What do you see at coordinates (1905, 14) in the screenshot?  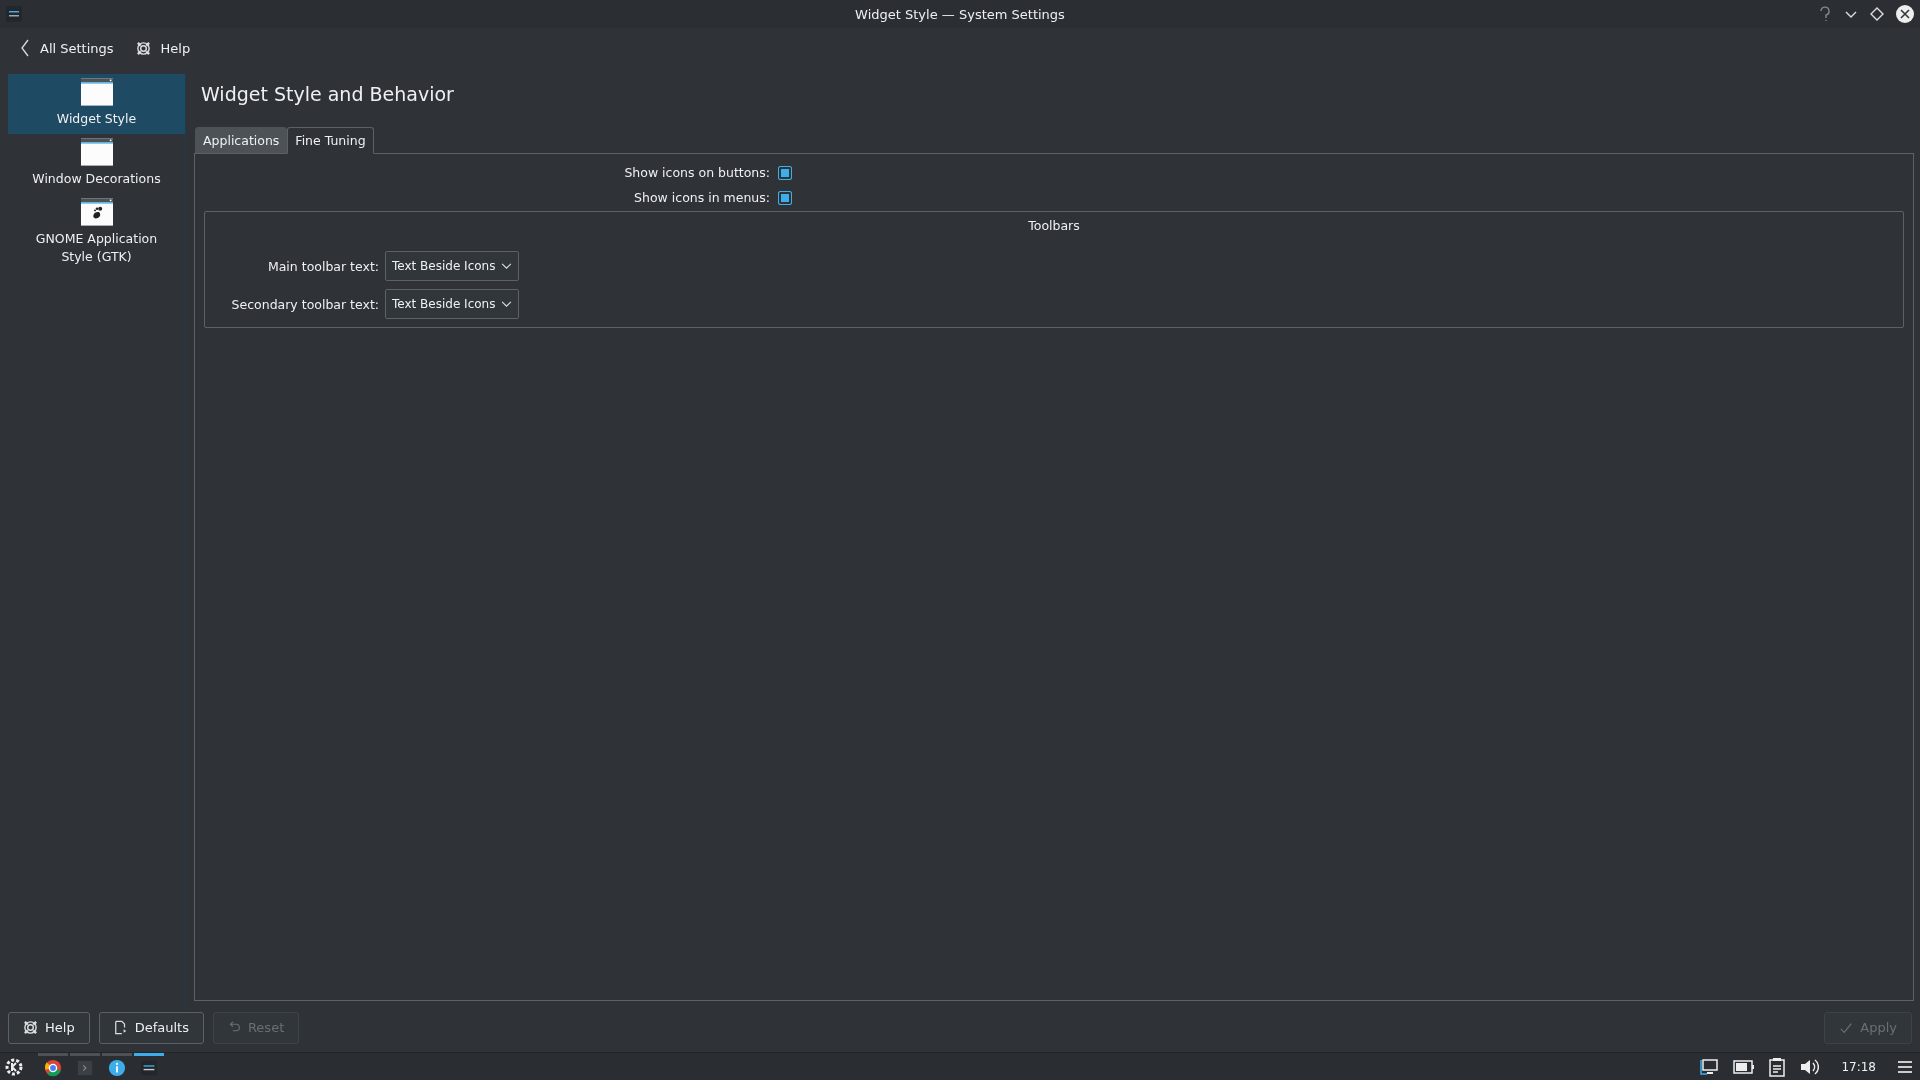 I see `close-icon` at bounding box center [1905, 14].